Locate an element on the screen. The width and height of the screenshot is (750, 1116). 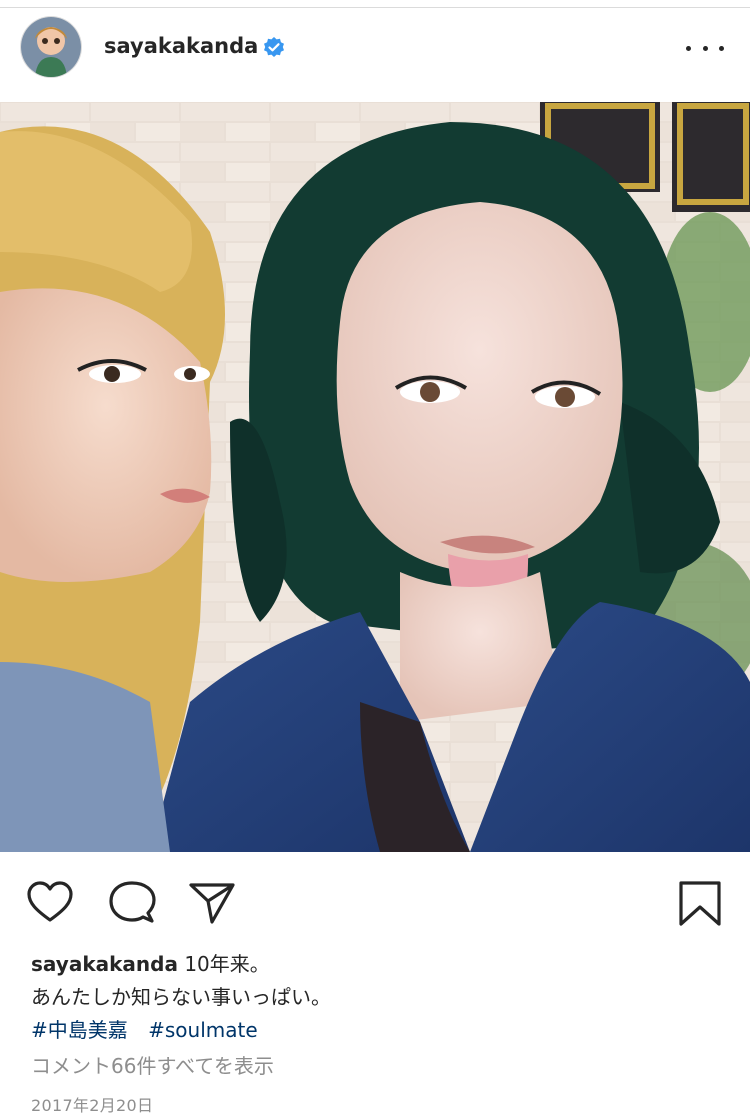
avatar-image is located at coordinates (51, 47).